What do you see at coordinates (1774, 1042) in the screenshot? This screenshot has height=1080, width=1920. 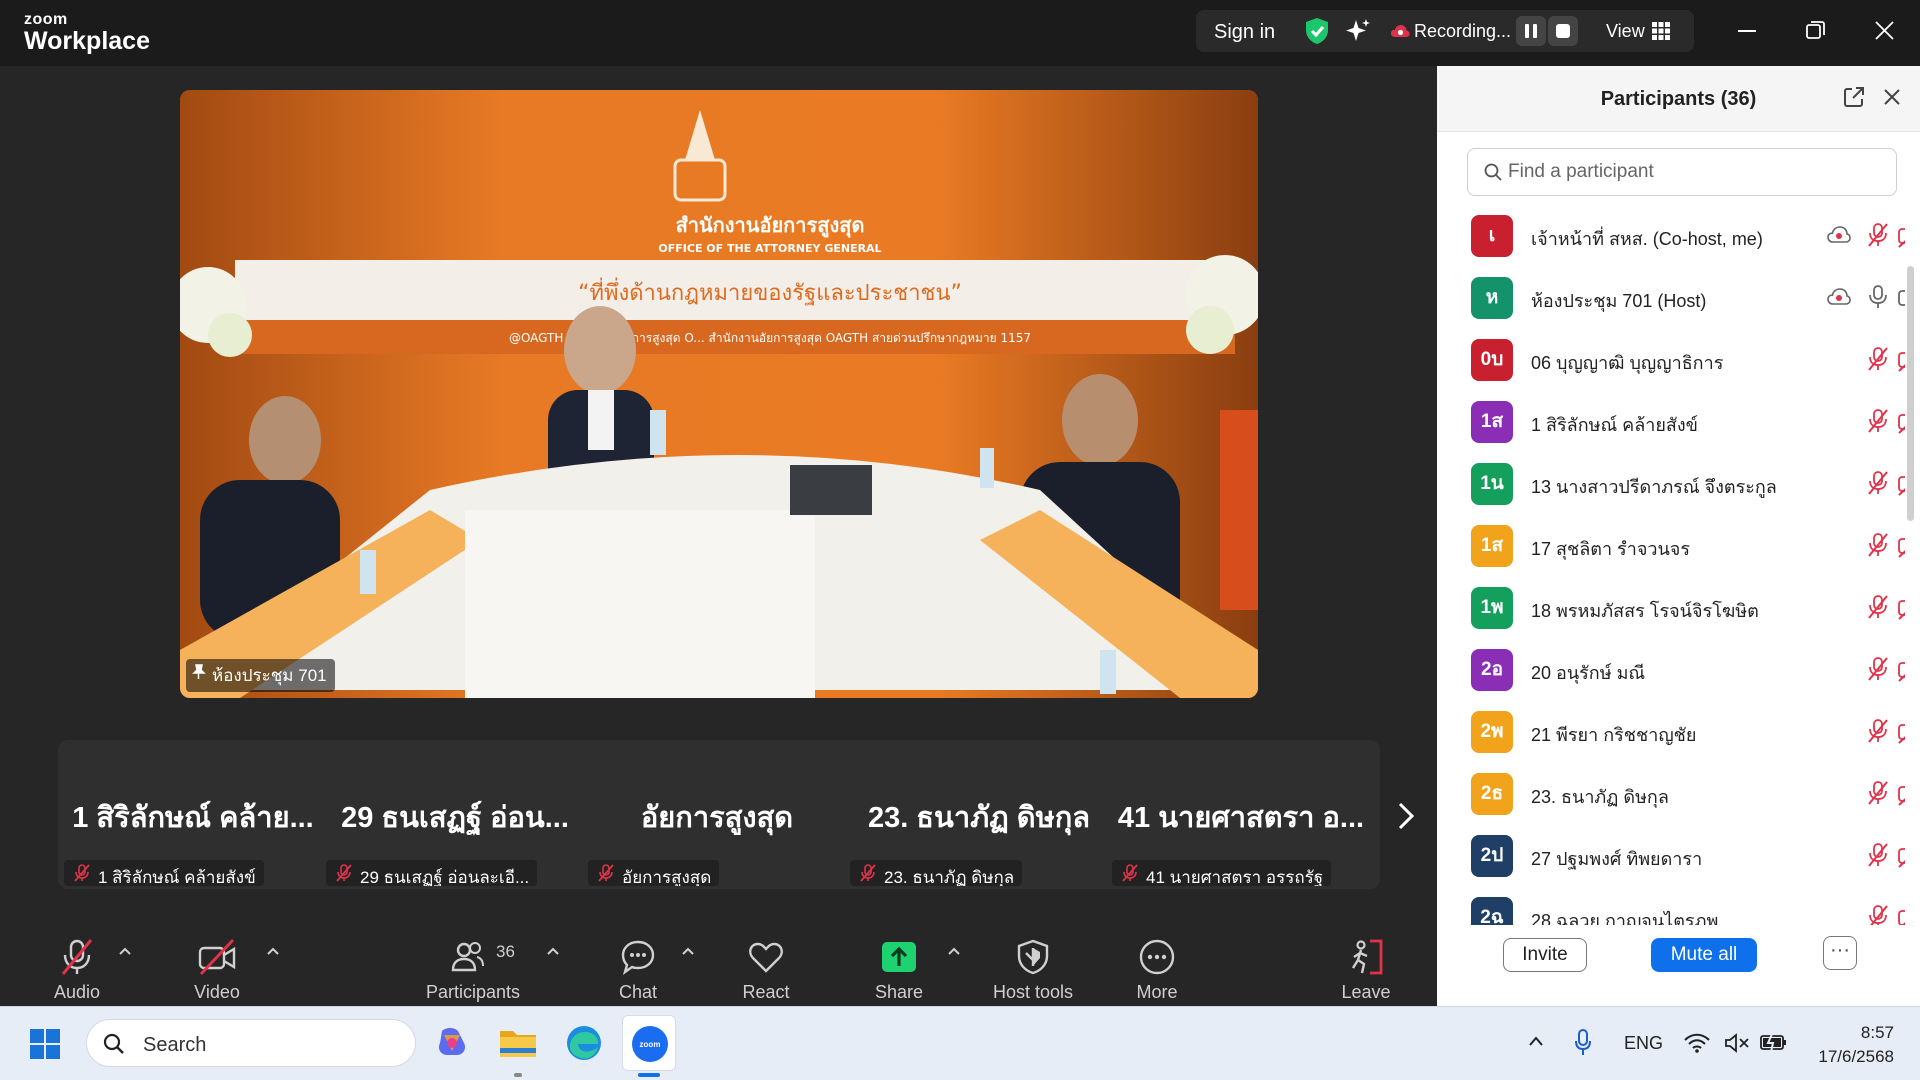 I see `battery-charging-icon` at bounding box center [1774, 1042].